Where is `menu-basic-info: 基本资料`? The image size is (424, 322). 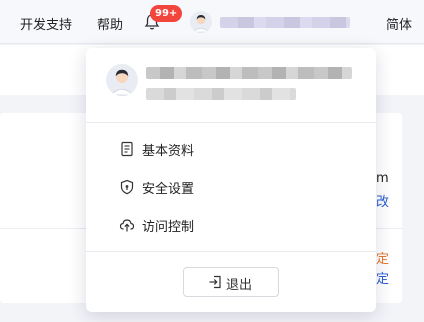
menu-basic-info: 基本资料 is located at coordinates (231, 149).